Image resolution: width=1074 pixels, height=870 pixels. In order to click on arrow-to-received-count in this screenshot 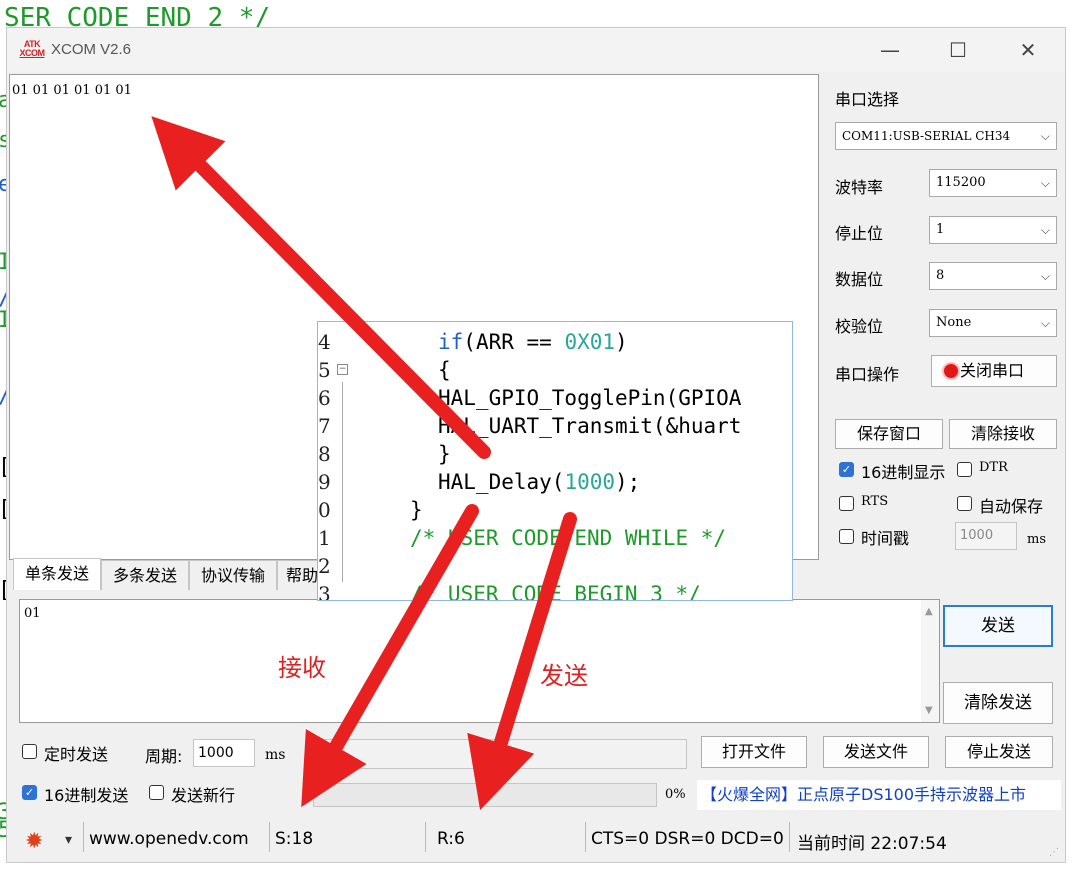, I will do `click(522, 661)`.